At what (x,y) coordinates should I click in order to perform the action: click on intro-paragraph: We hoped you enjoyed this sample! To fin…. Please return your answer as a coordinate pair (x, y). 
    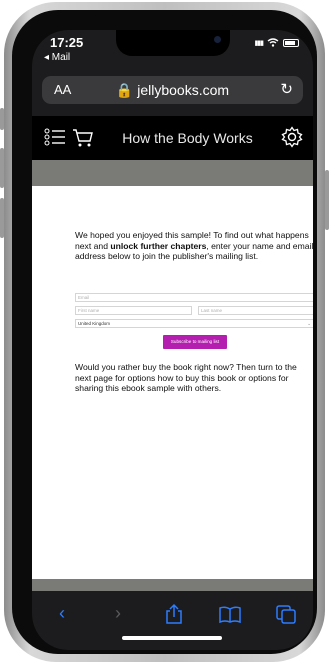
    Looking at the image, I should click on (194, 246).